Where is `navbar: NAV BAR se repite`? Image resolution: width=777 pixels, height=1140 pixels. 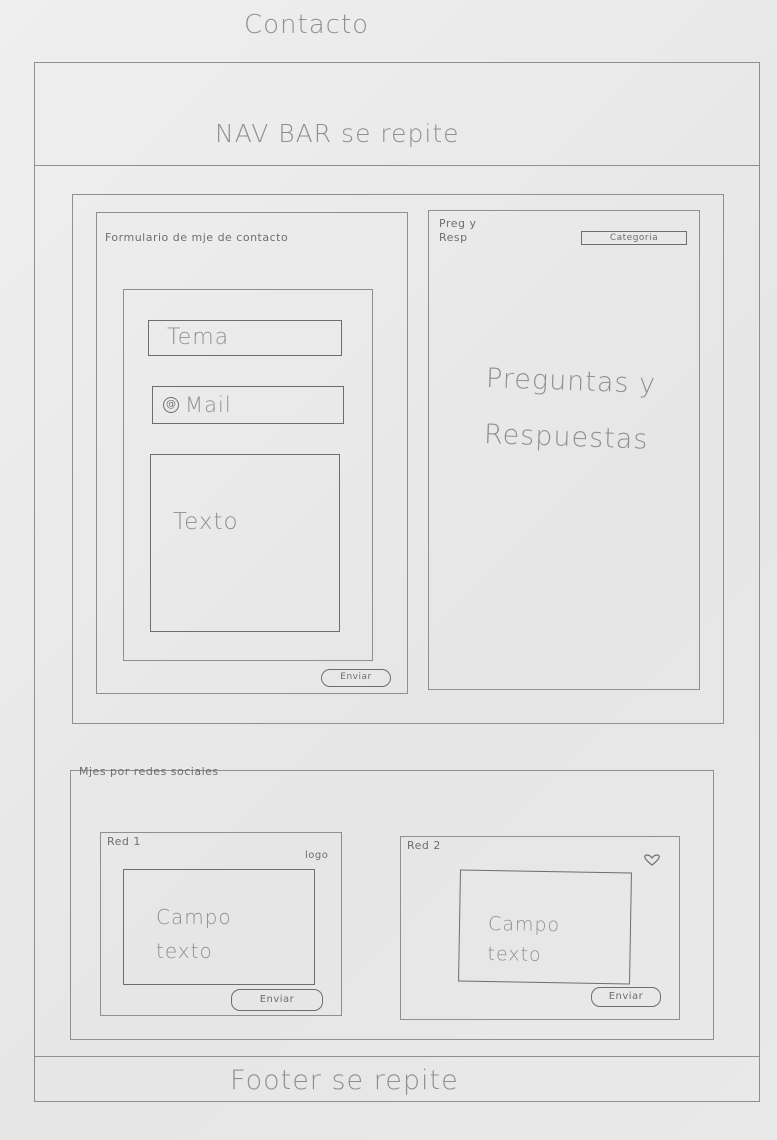
navbar: NAV BAR se repite is located at coordinates (397, 114).